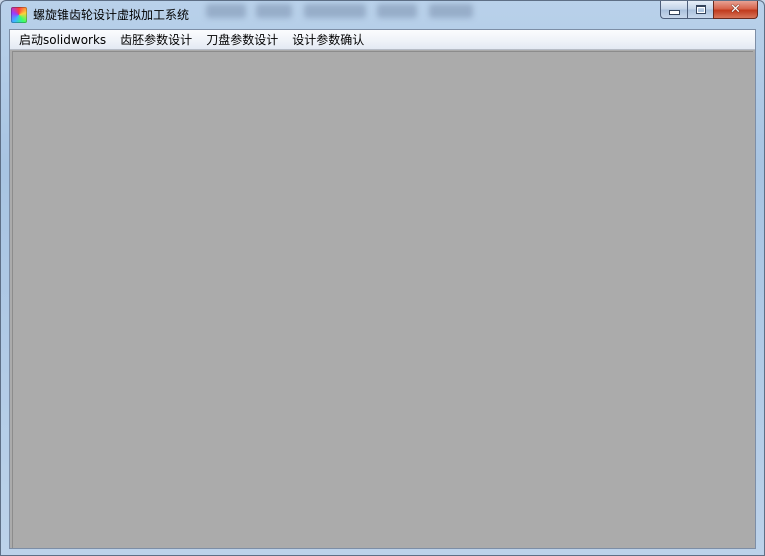 The image size is (765, 556). I want to click on menu-start-solidworks: 启动solidworks, so click(62, 40).